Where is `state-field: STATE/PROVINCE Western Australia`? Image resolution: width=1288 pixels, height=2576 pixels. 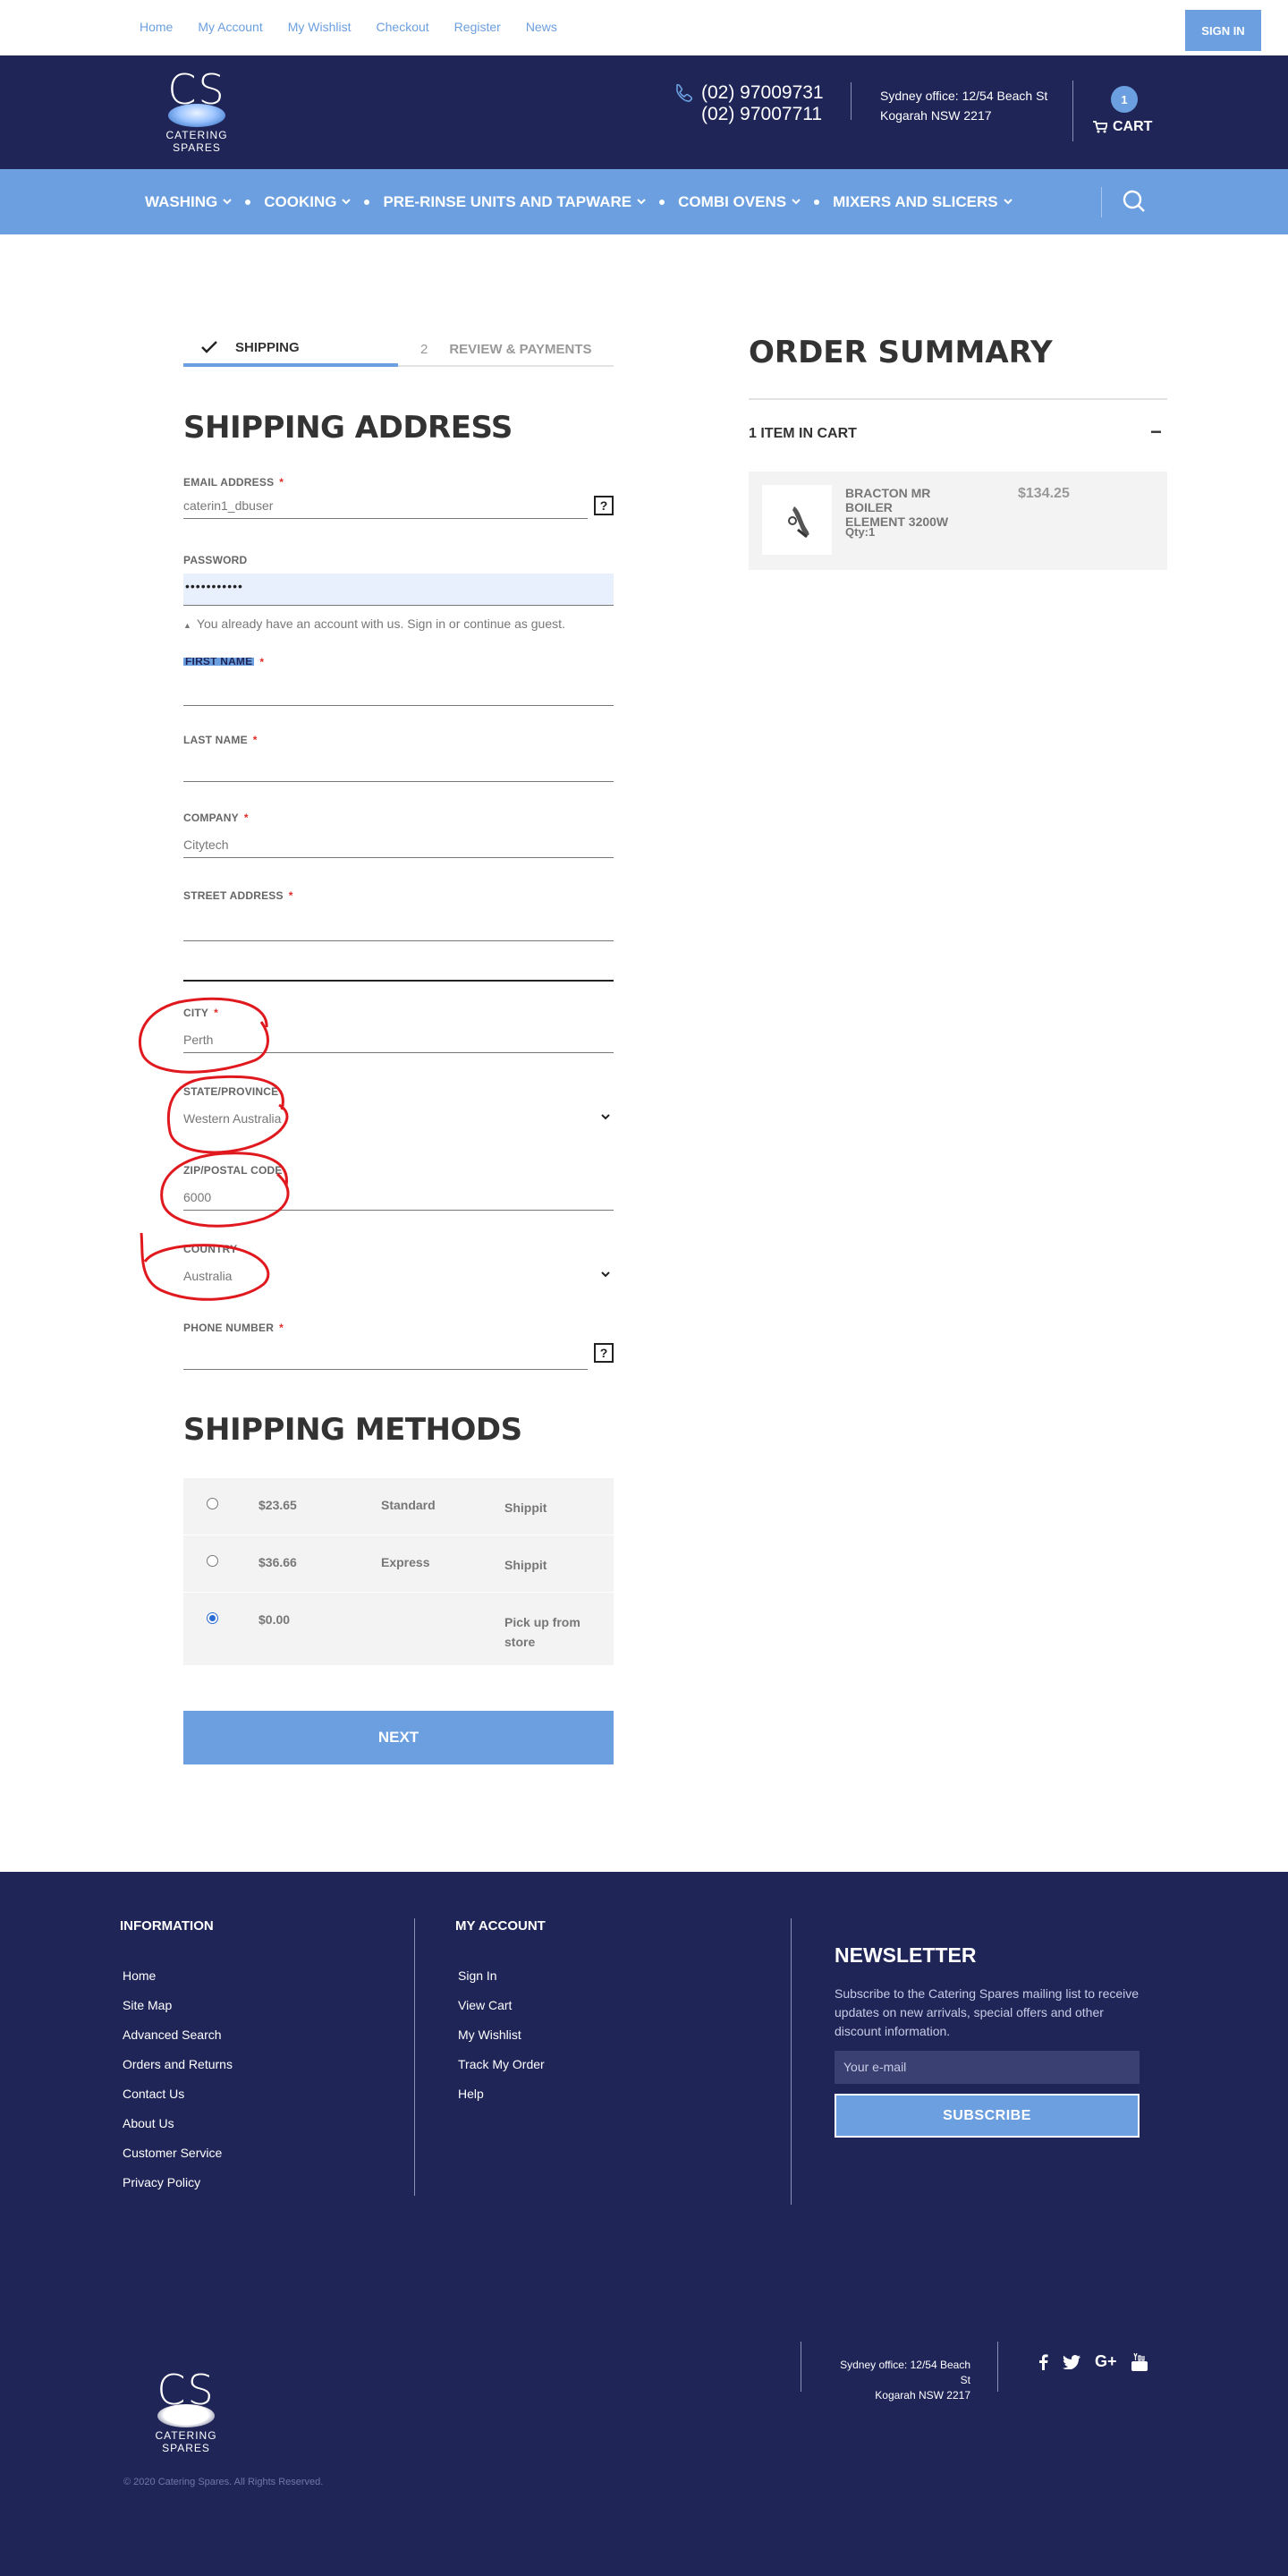
state-field: STATE/PROVINCE Western Australia is located at coordinates (398, 1108).